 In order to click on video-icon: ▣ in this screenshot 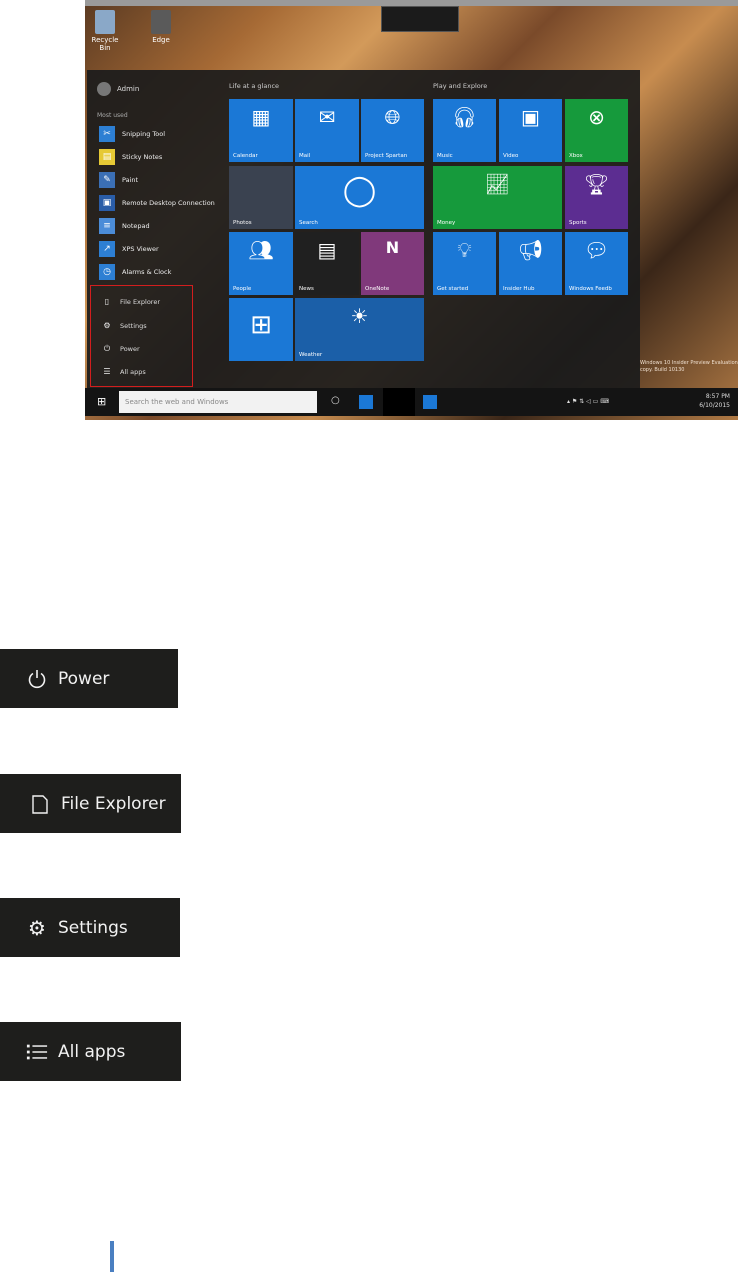, I will do `click(530, 117)`.